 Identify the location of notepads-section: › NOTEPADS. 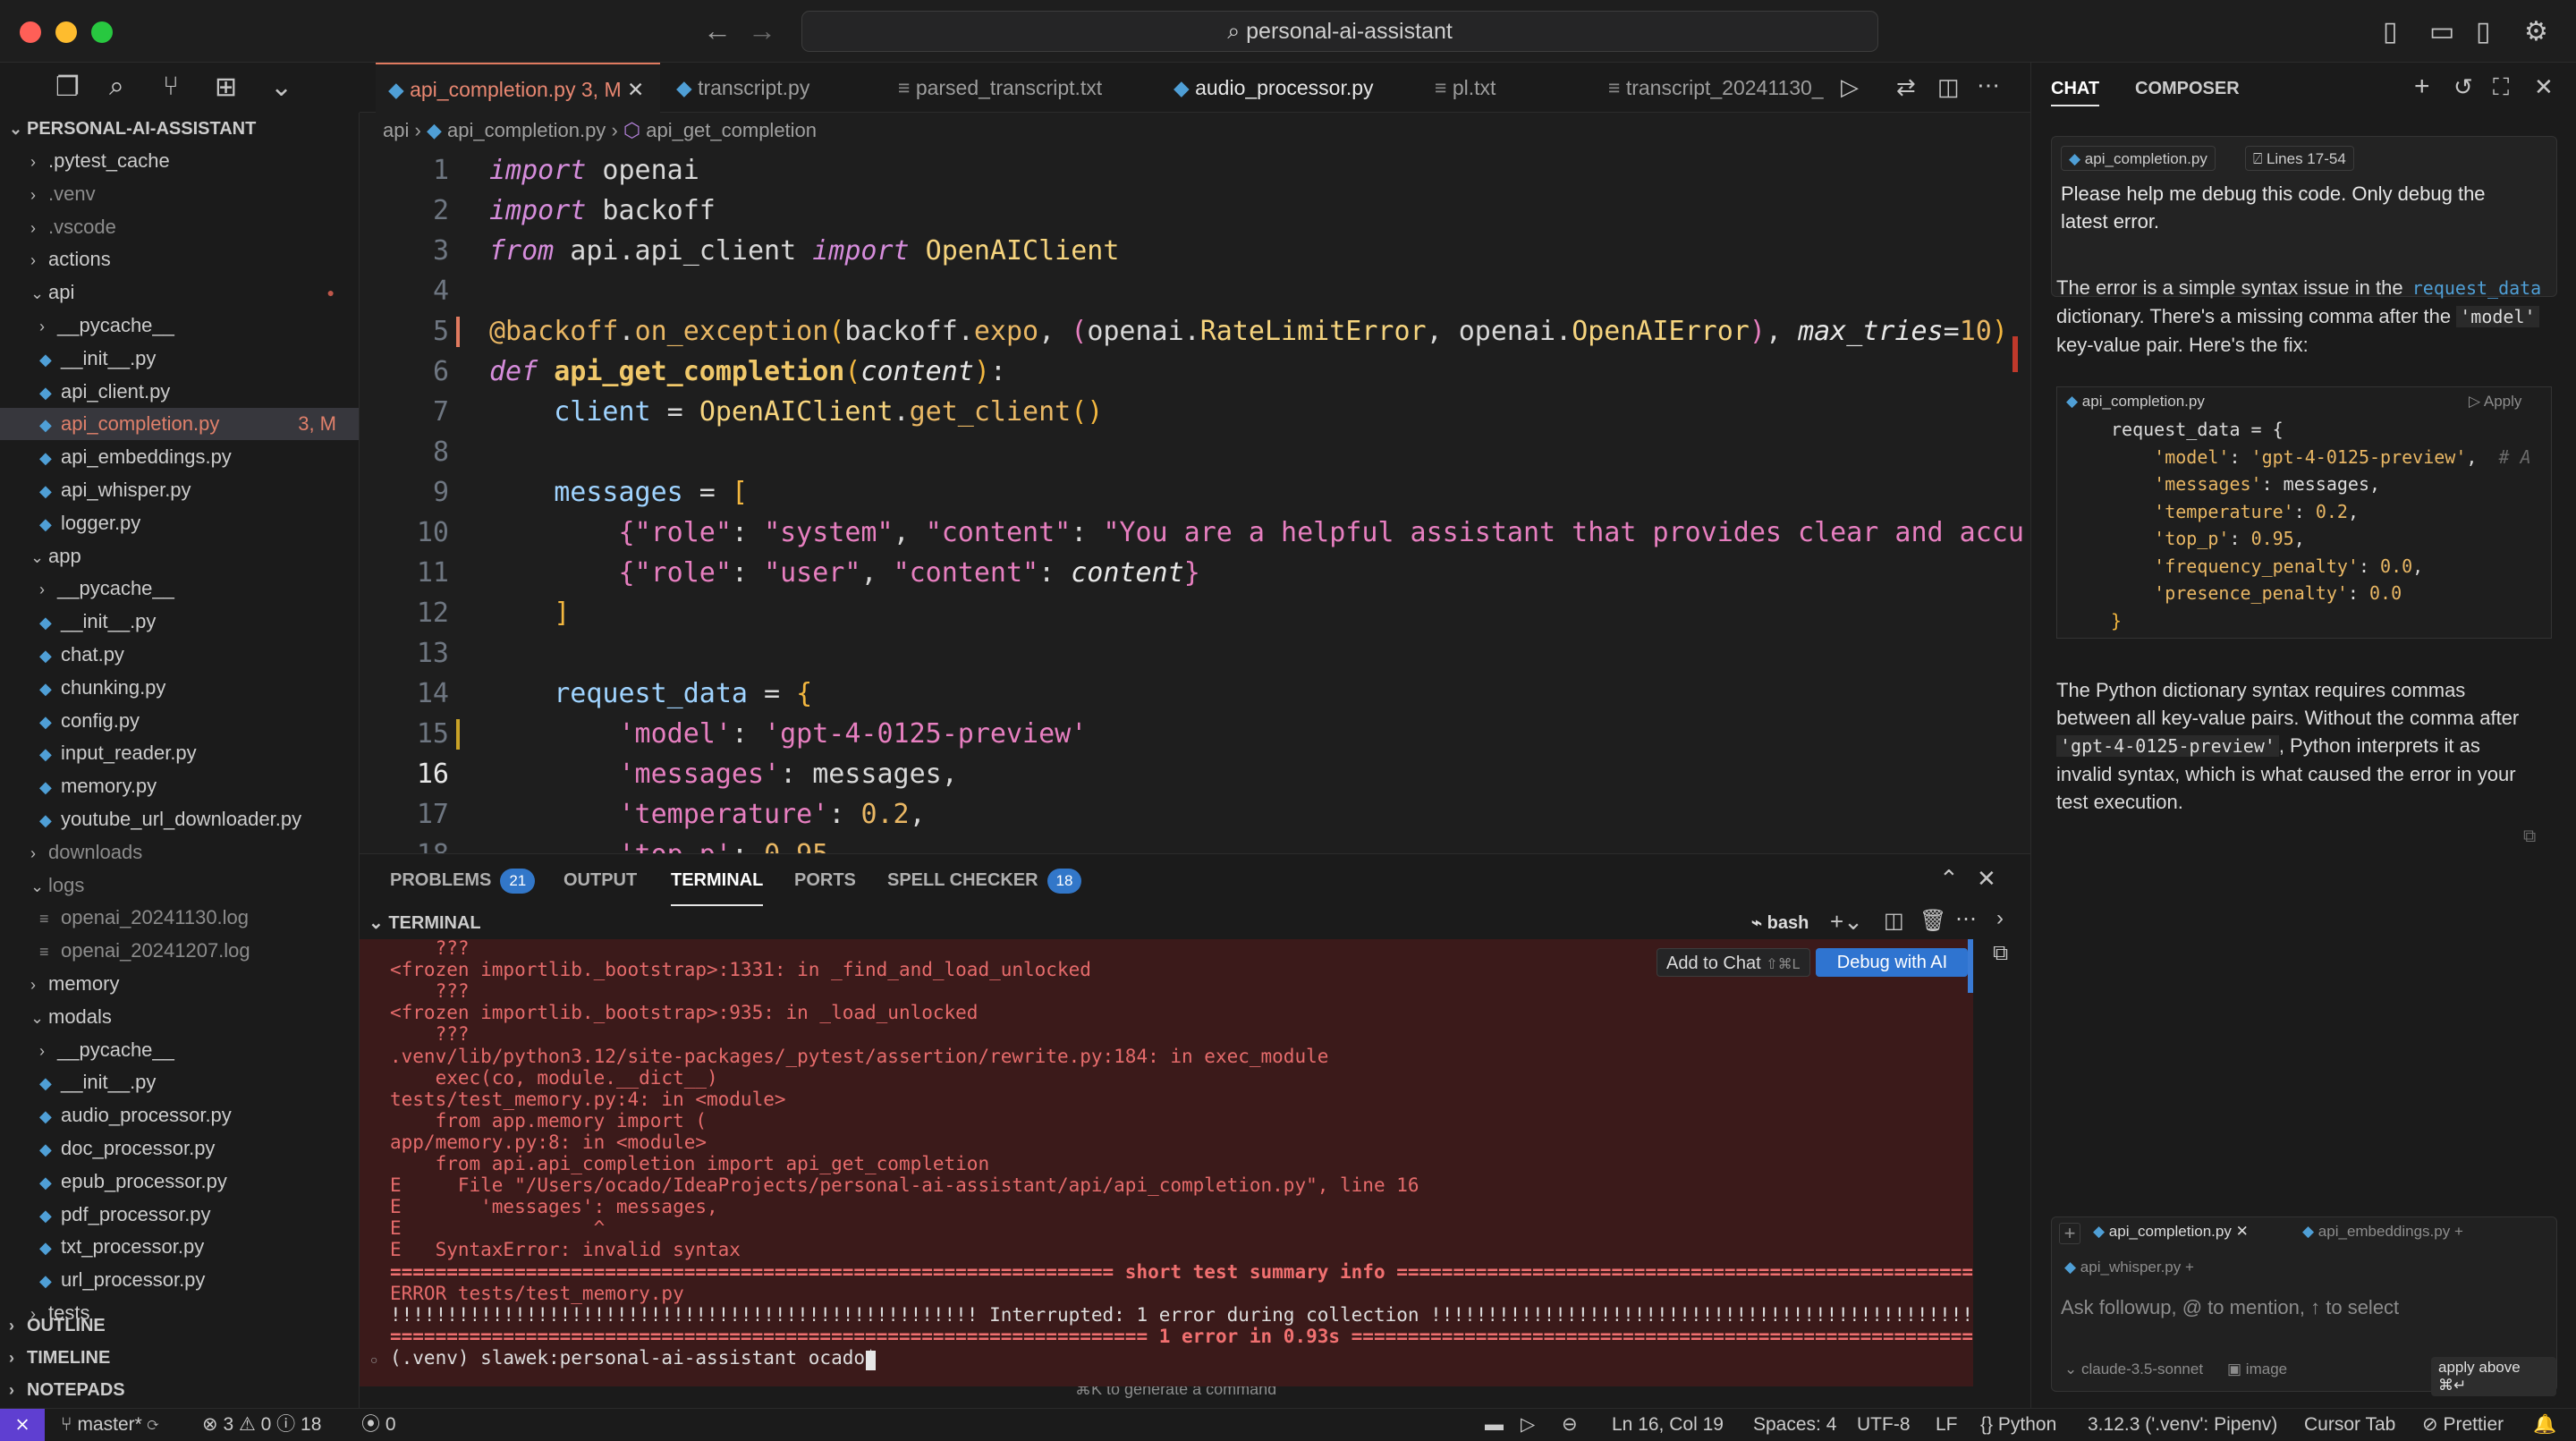
(179, 1390).